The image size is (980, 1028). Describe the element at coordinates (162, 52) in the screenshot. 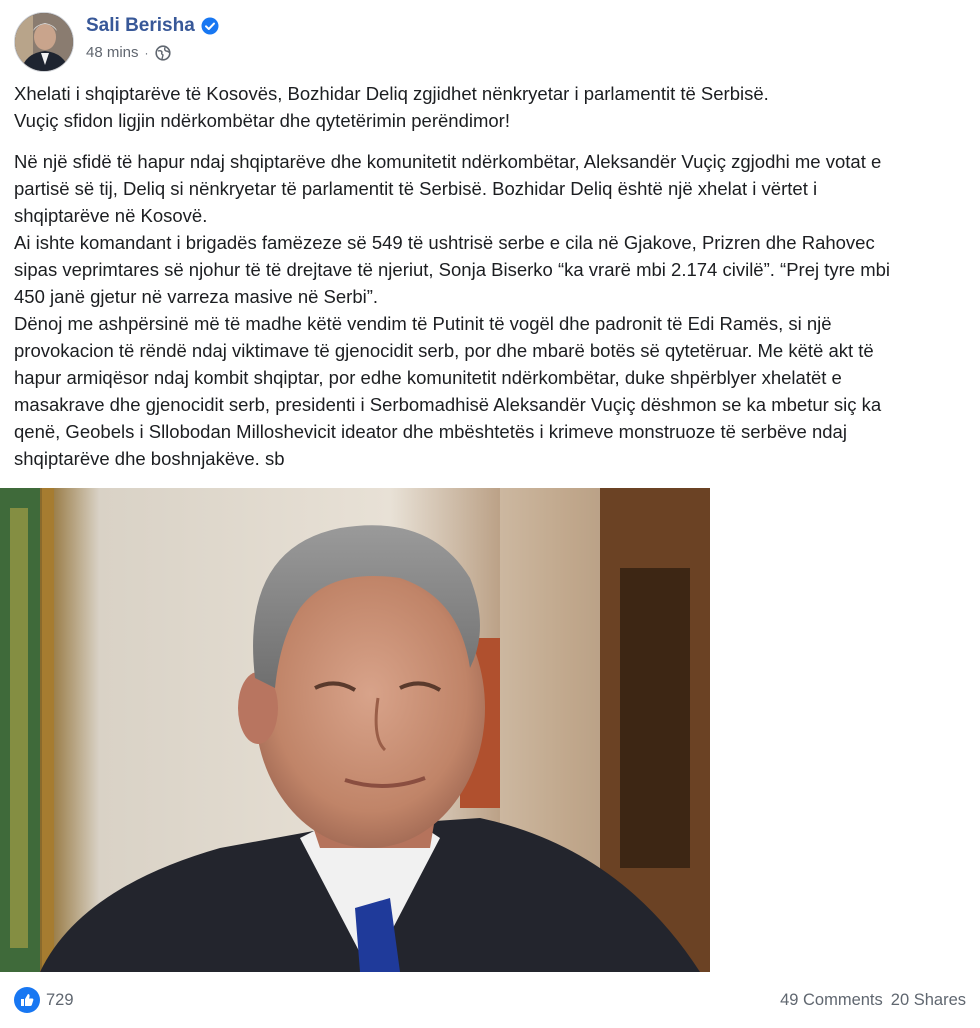

I see `globe-icon` at that location.